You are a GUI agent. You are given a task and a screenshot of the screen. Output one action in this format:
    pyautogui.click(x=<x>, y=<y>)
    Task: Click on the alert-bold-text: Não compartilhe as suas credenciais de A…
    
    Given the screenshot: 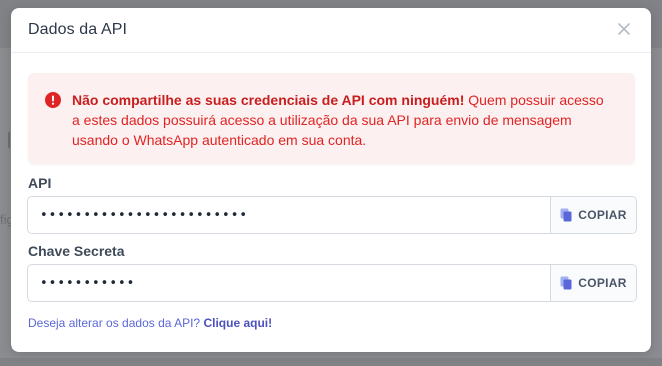 What is the action you would take?
    pyautogui.click(x=268, y=100)
    